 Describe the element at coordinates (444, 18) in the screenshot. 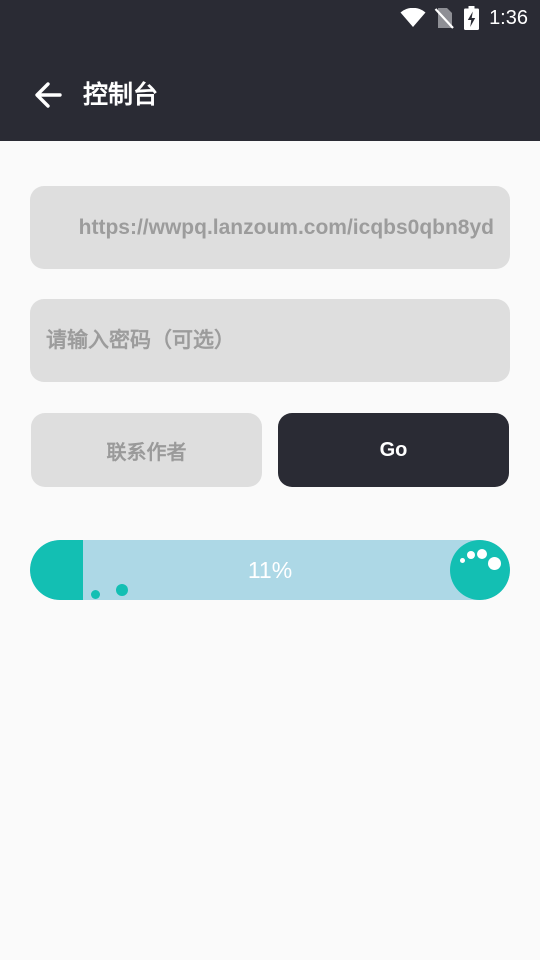

I see `no-sim-icon` at that location.